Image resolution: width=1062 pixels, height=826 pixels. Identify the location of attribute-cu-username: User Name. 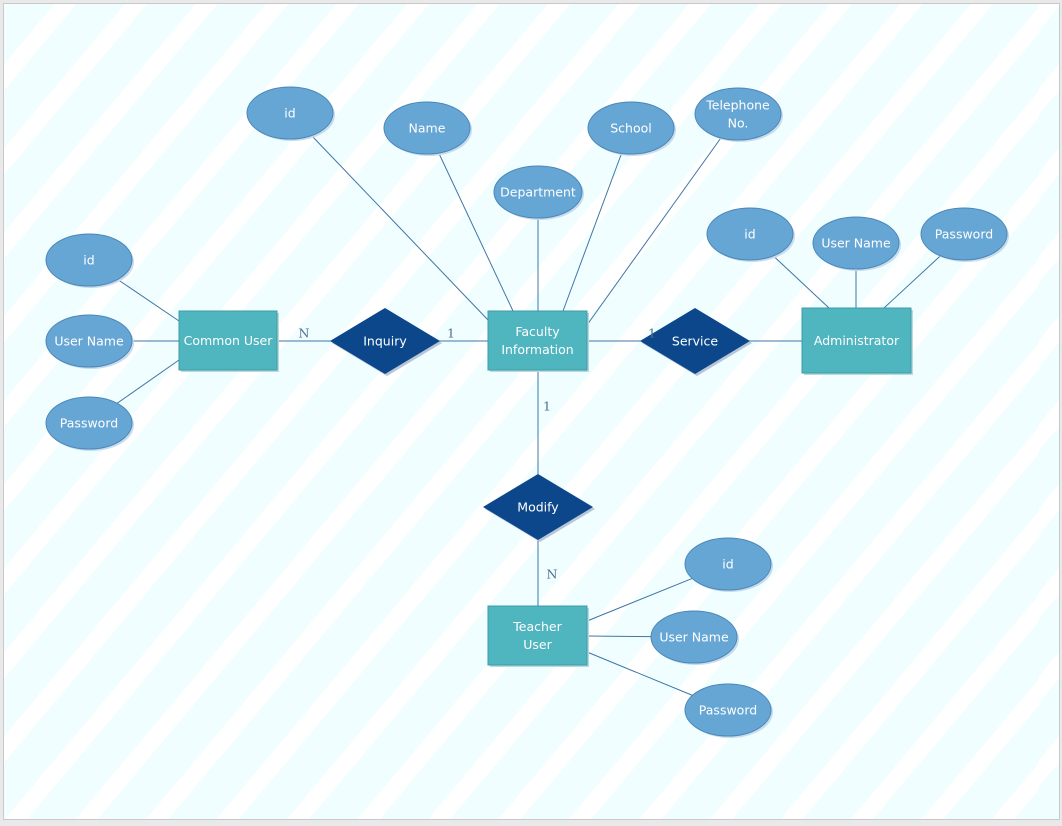
(89, 341).